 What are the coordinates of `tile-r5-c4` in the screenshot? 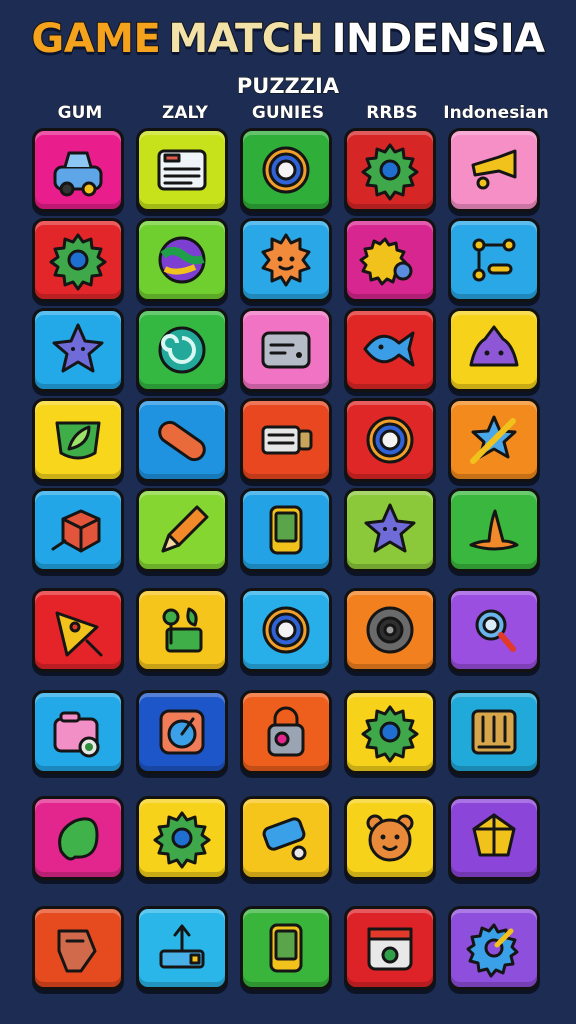 It's located at (390, 530).